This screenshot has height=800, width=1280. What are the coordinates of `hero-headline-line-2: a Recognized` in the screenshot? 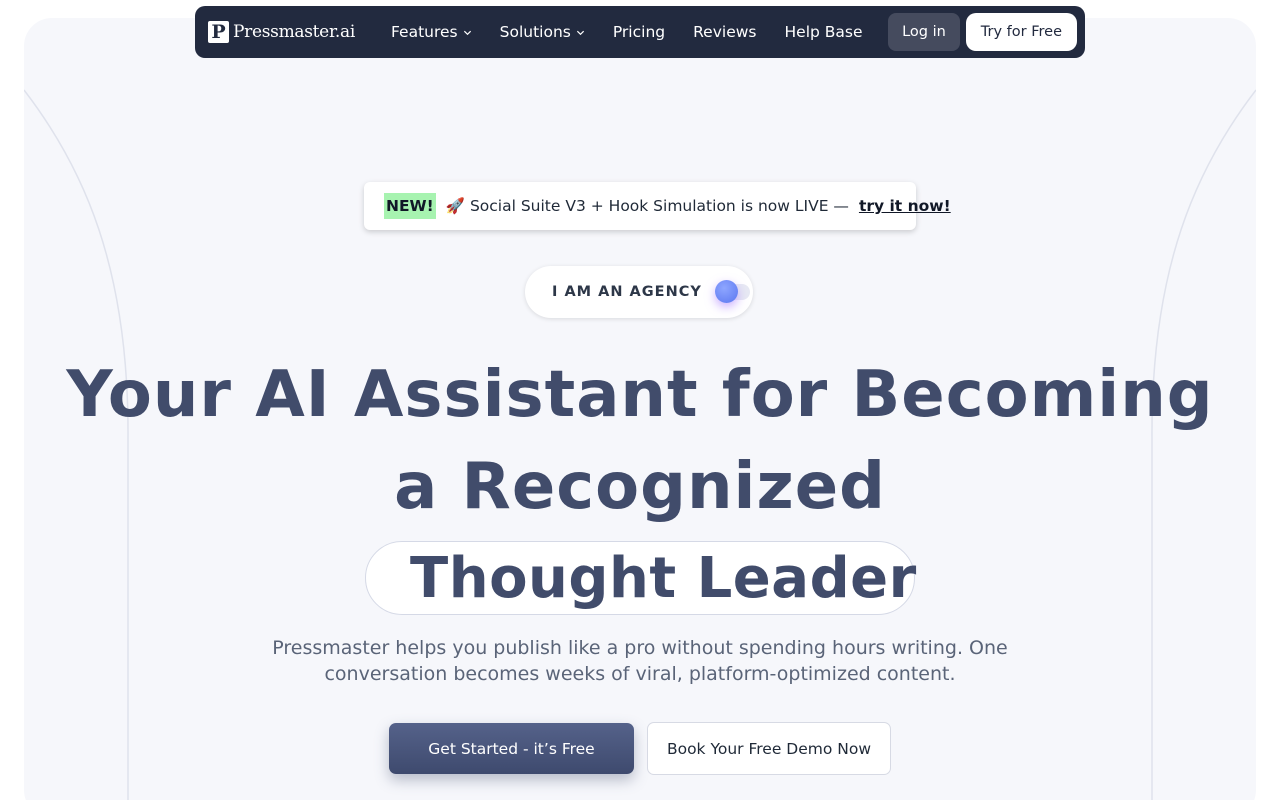 It's located at (640, 487).